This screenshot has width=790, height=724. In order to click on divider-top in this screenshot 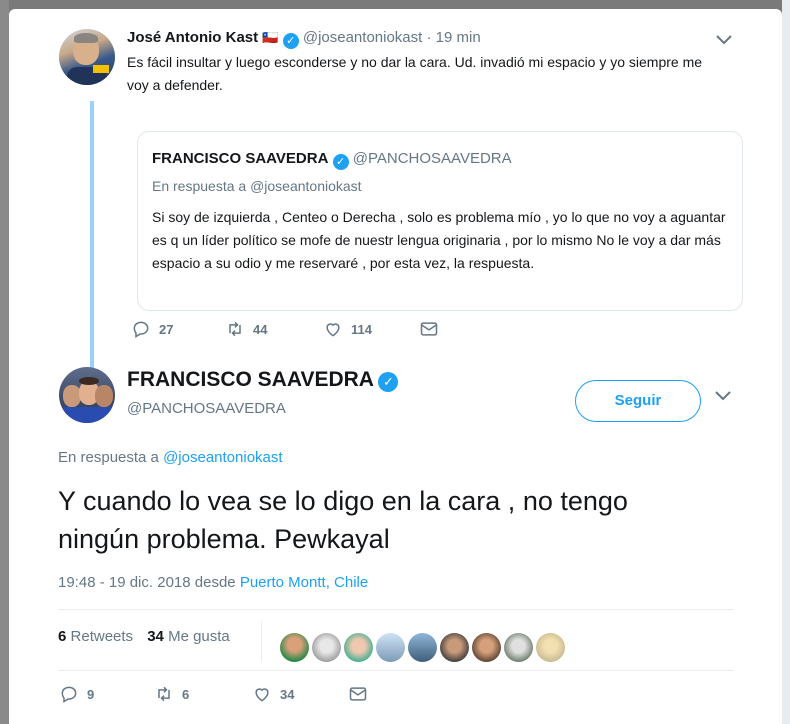, I will do `click(396, 609)`.